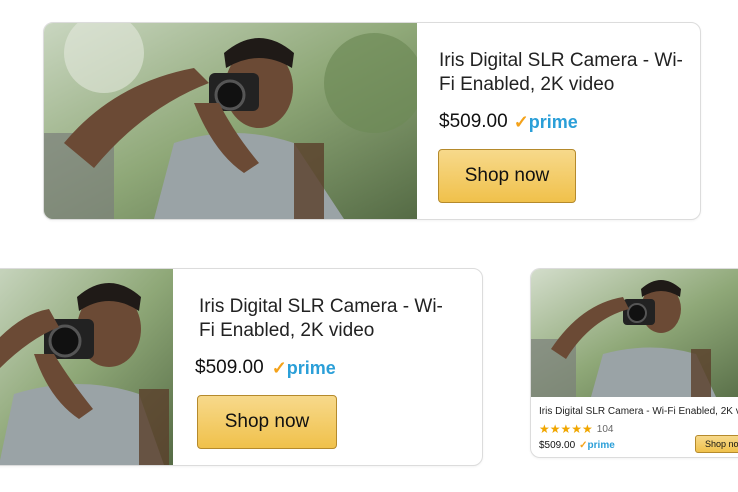 The width and height of the screenshot is (738, 492). Describe the element at coordinates (566, 429) in the screenshot. I see `star-rating-icon: ★★★★★` at that location.